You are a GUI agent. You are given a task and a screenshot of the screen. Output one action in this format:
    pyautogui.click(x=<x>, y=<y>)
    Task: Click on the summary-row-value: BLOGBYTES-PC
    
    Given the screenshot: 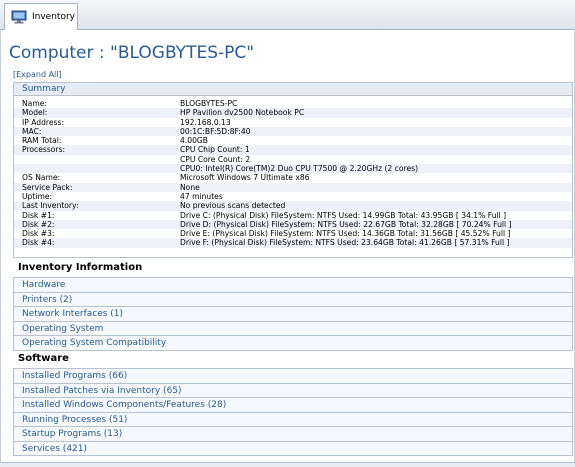 What is the action you would take?
    pyautogui.click(x=209, y=103)
    